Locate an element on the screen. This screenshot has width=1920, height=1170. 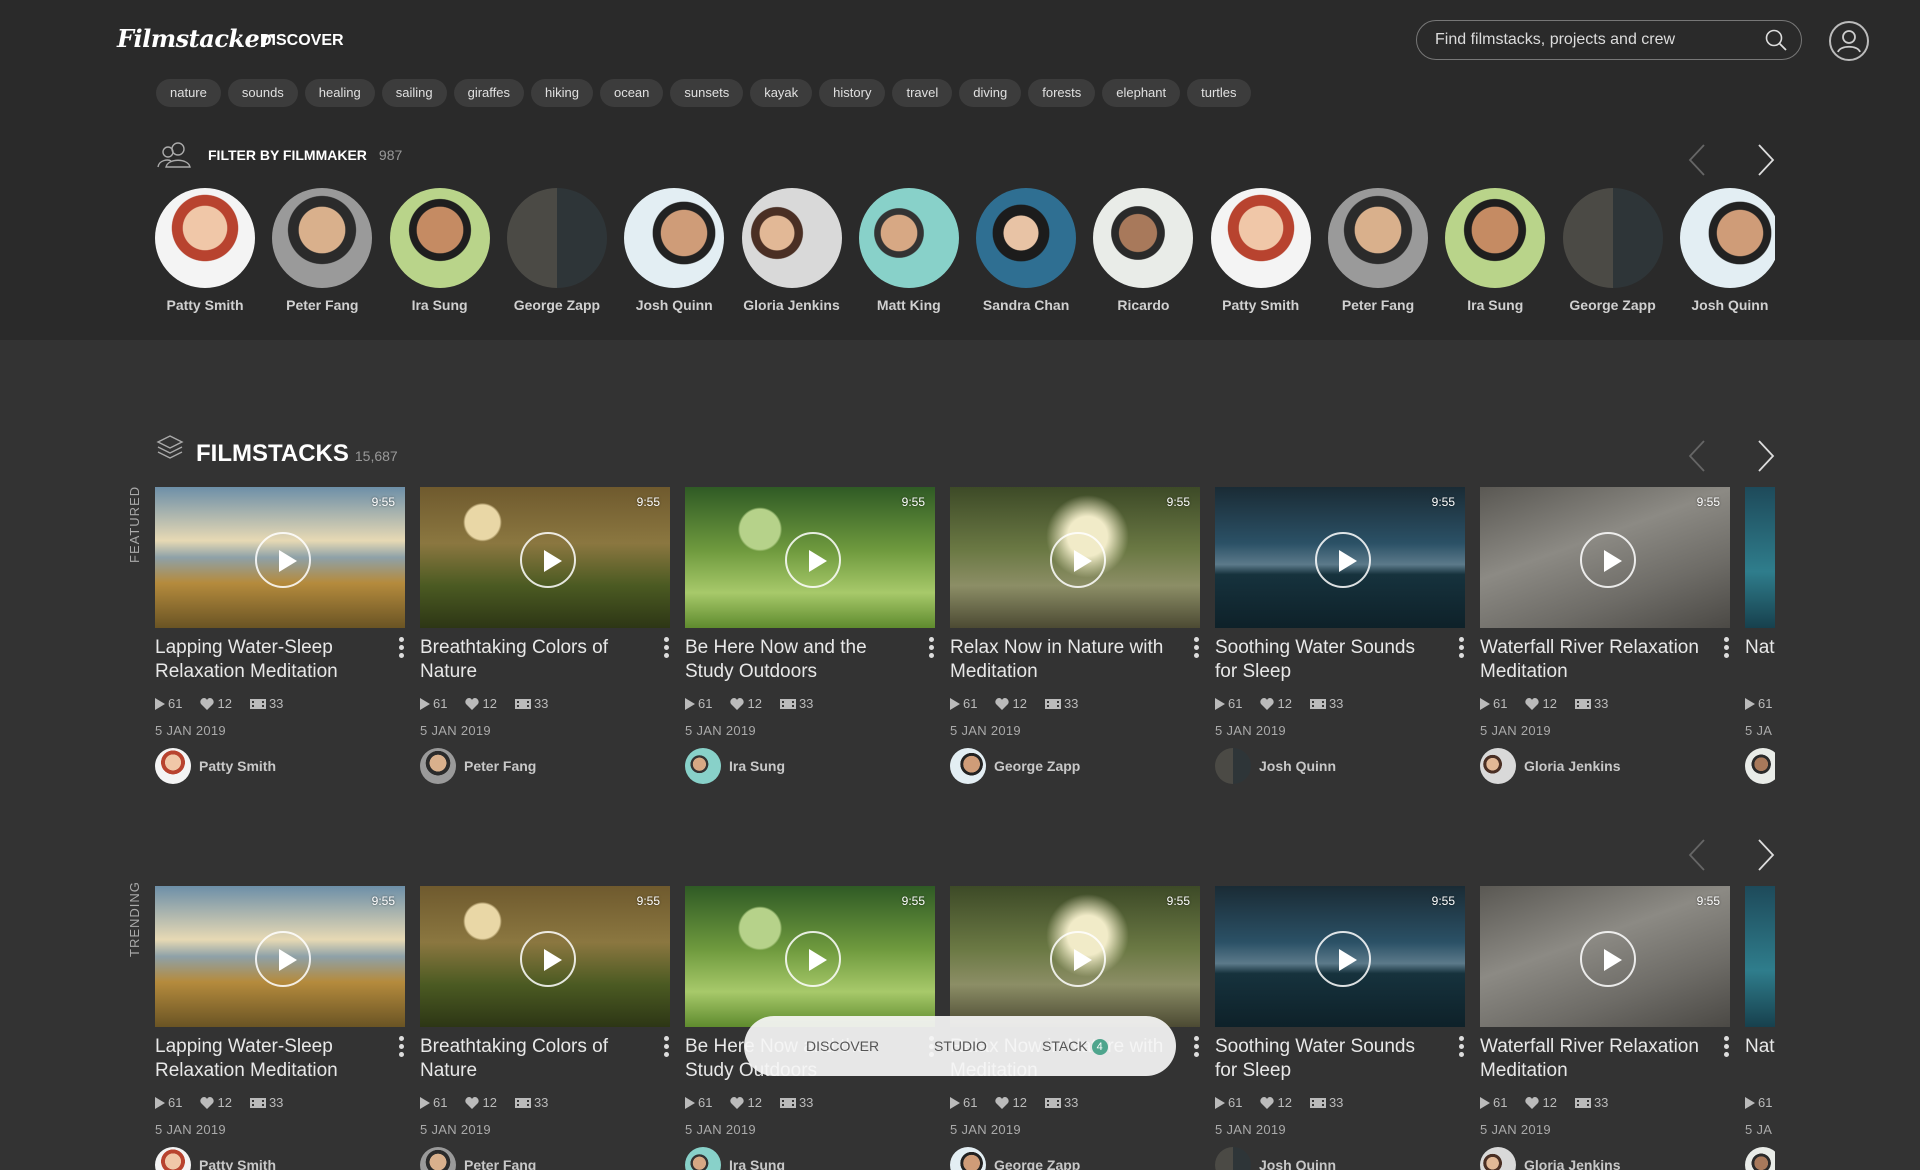
filmstack-title: Nat Sin is located at coordinates (1760, 660).